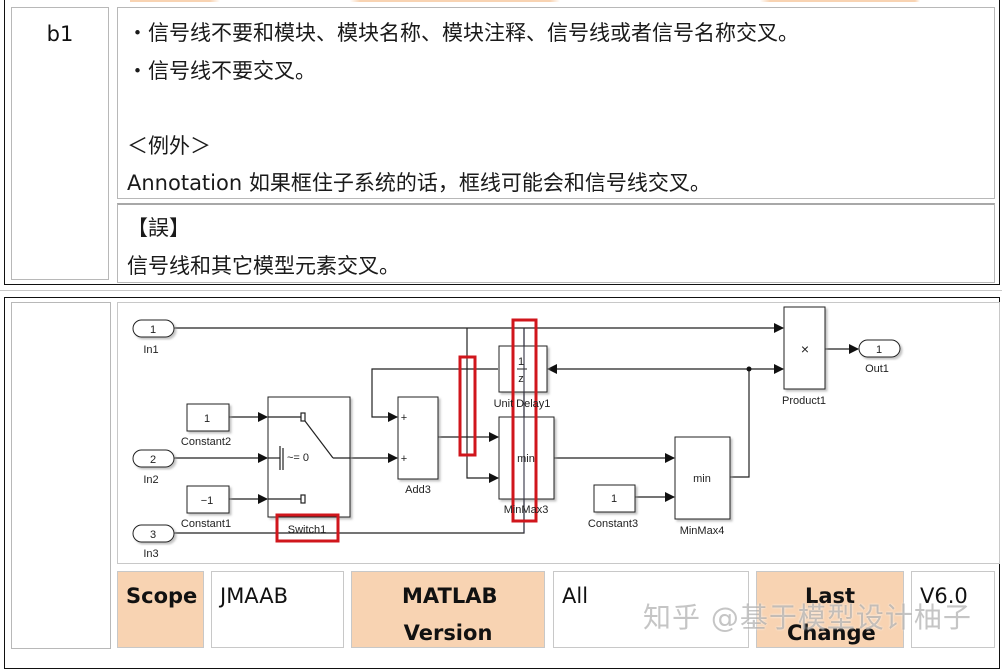 This screenshot has width=1002, height=669. I want to click on matlab-version-label: MATLAB Version, so click(448, 609).